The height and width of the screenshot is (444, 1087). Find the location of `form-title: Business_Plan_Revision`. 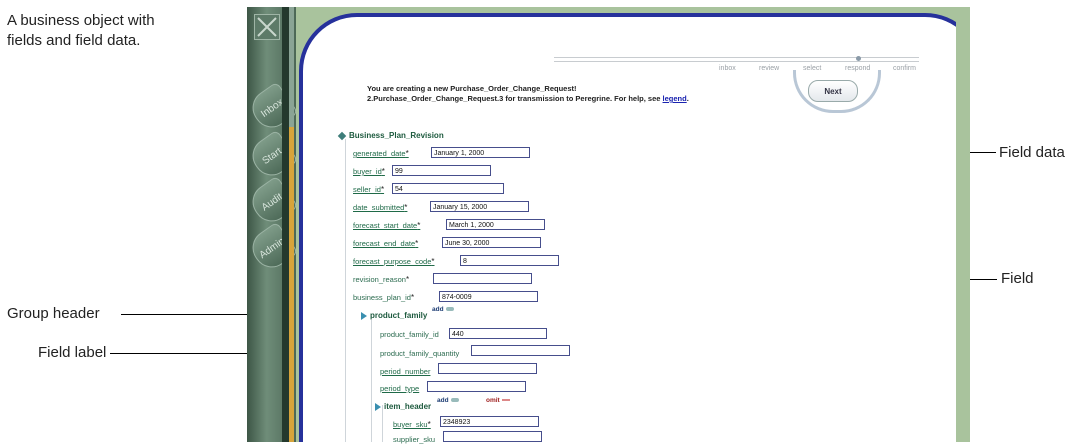

form-title: Business_Plan_Revision is located at coordinates (390, 136).